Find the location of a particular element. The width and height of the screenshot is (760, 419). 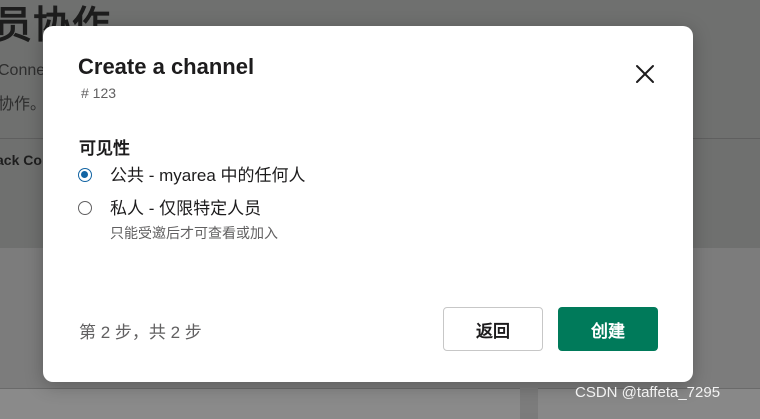

back-button: 返回 is located at coordinates (493, 329).